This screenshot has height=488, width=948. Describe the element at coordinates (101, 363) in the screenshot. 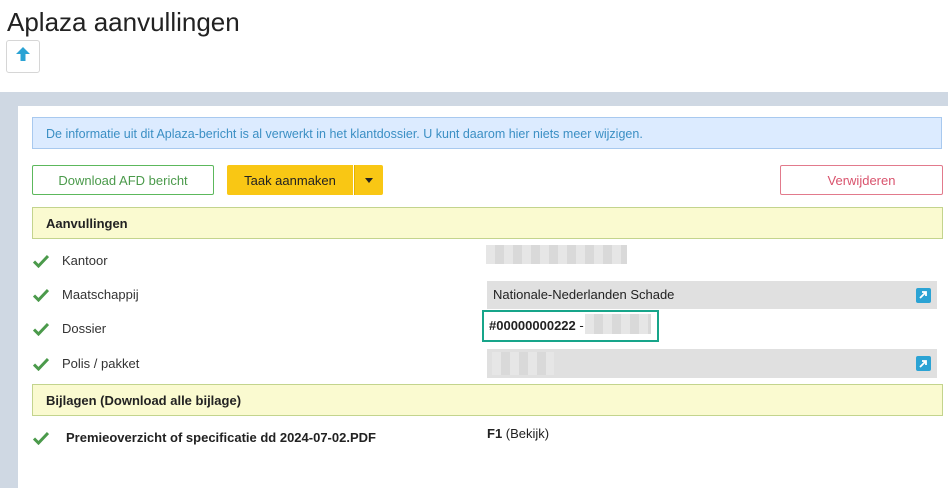

I see `row-label-polis: Polis / pakket` at that location.